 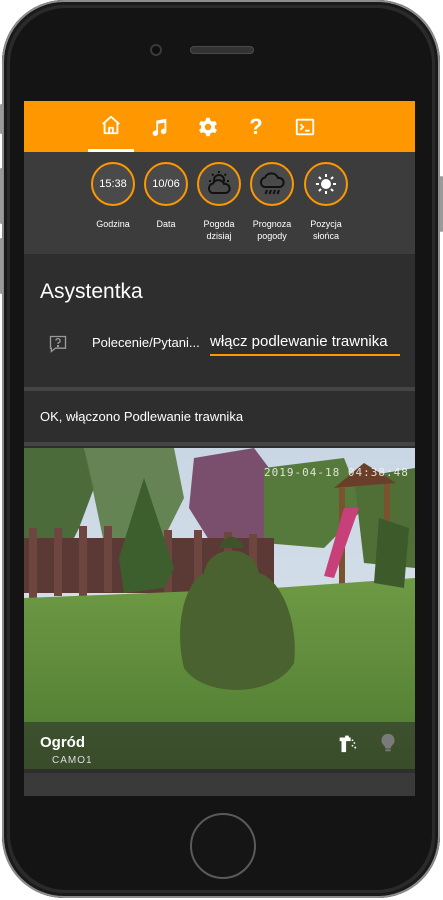 I want to click on forecast-label-1: Prognoza, so click(x=272, y=224).